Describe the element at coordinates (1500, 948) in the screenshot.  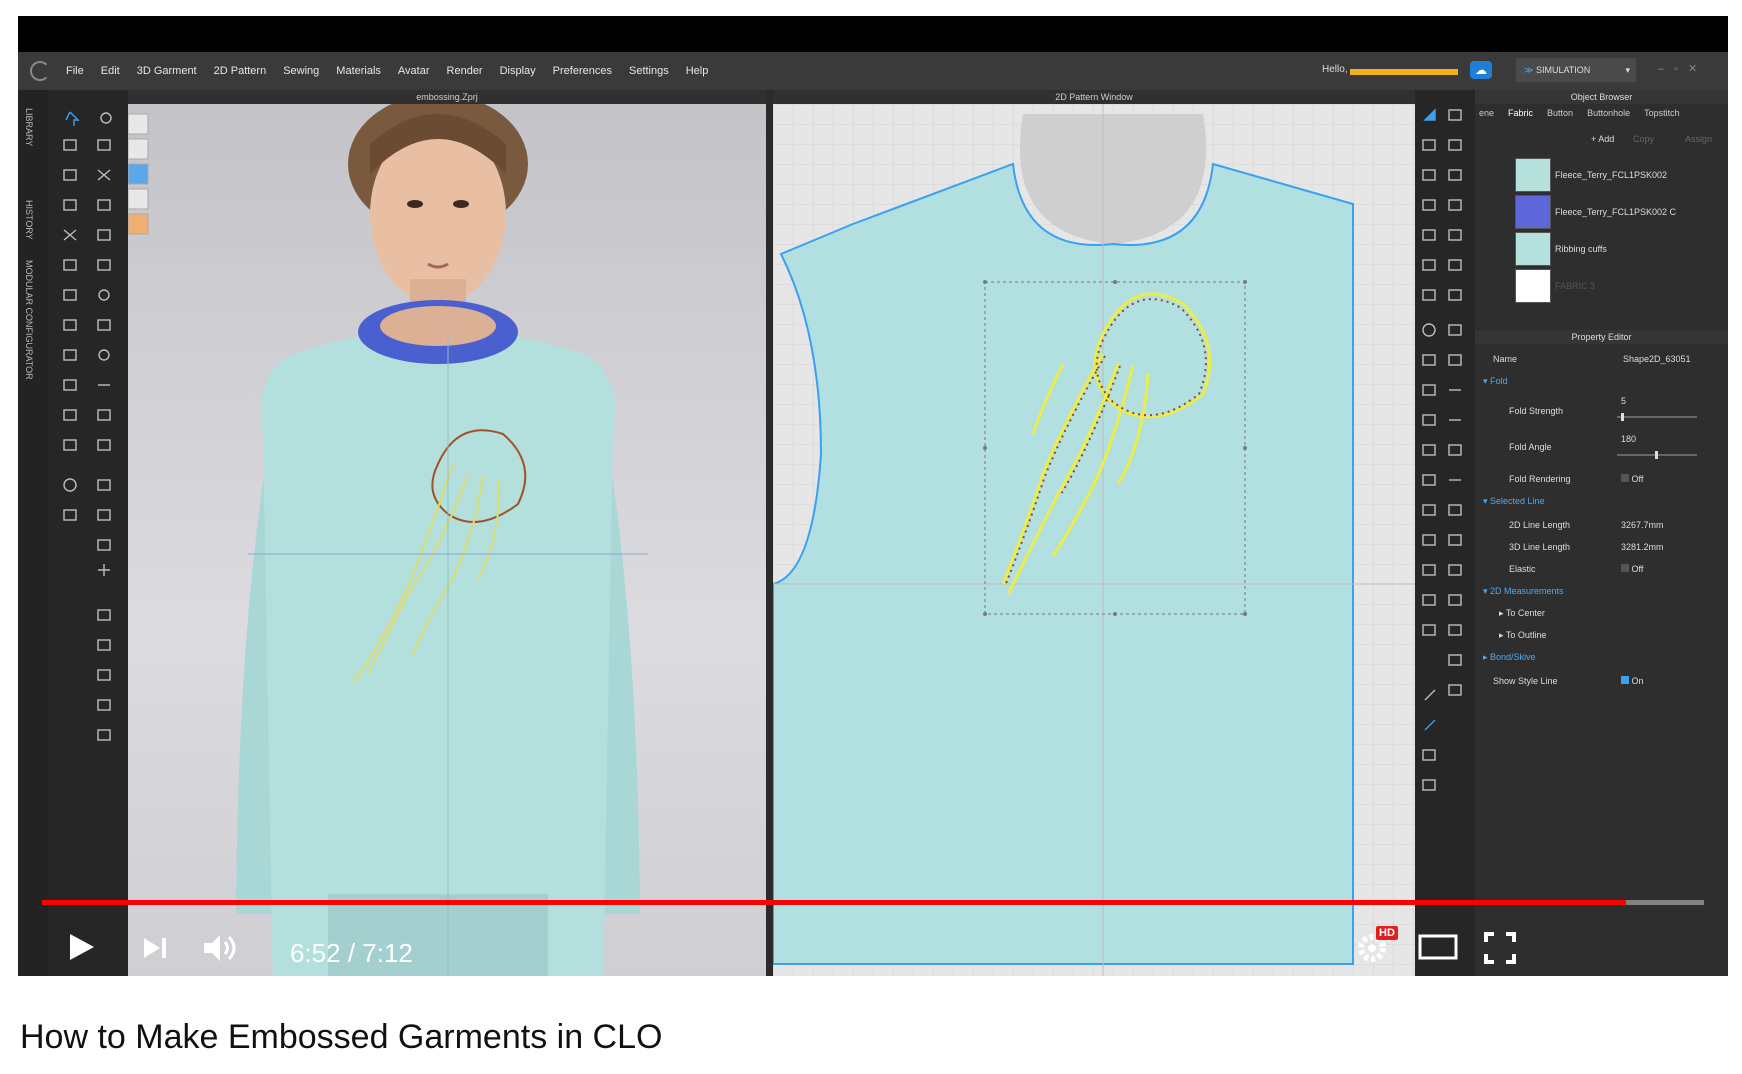
I see `fullscreen-icon` at that location.